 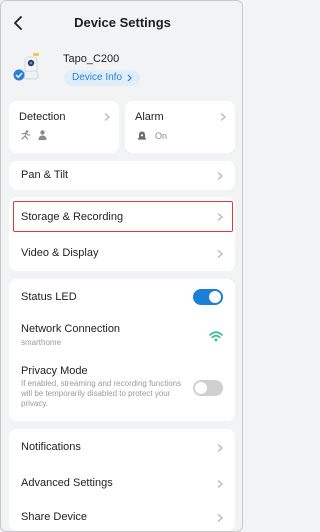 What do you see at coordinates (64, 127) in the screenshot?
I see `detection-card: Detection` at bounding box center [64, 127].